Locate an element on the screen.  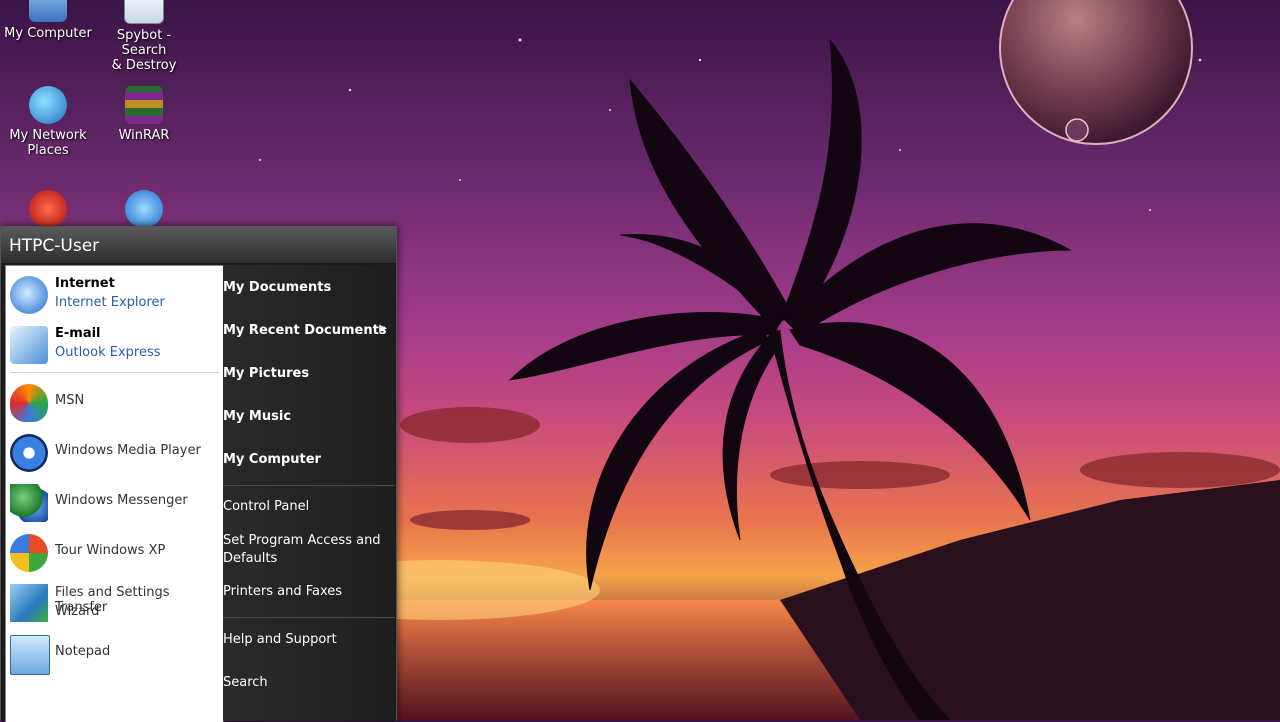
place-label: My Pictures is located at coordinates (266, 373).